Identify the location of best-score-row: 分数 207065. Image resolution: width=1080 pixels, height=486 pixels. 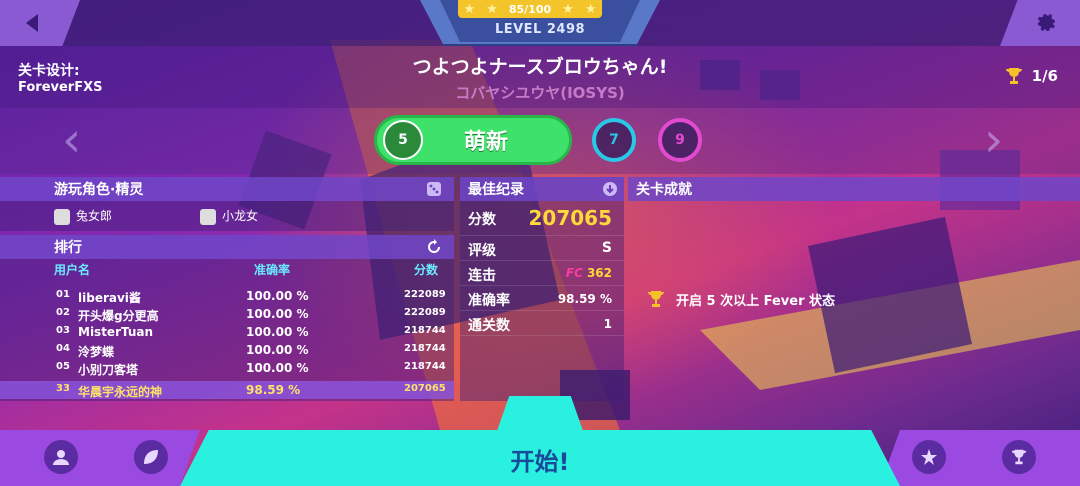
(542, 218).